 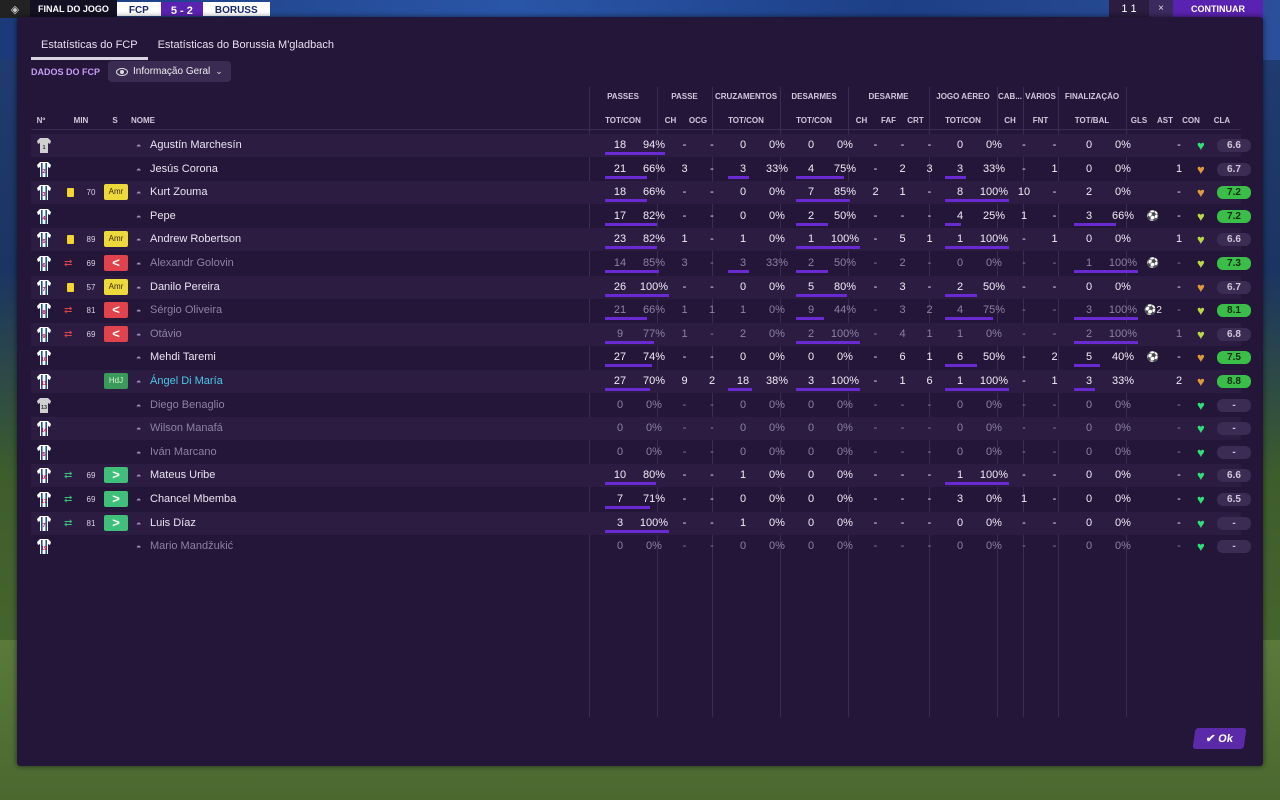 I want to click on player-name: Agustín Marchesín, so click(x=196, y=145).